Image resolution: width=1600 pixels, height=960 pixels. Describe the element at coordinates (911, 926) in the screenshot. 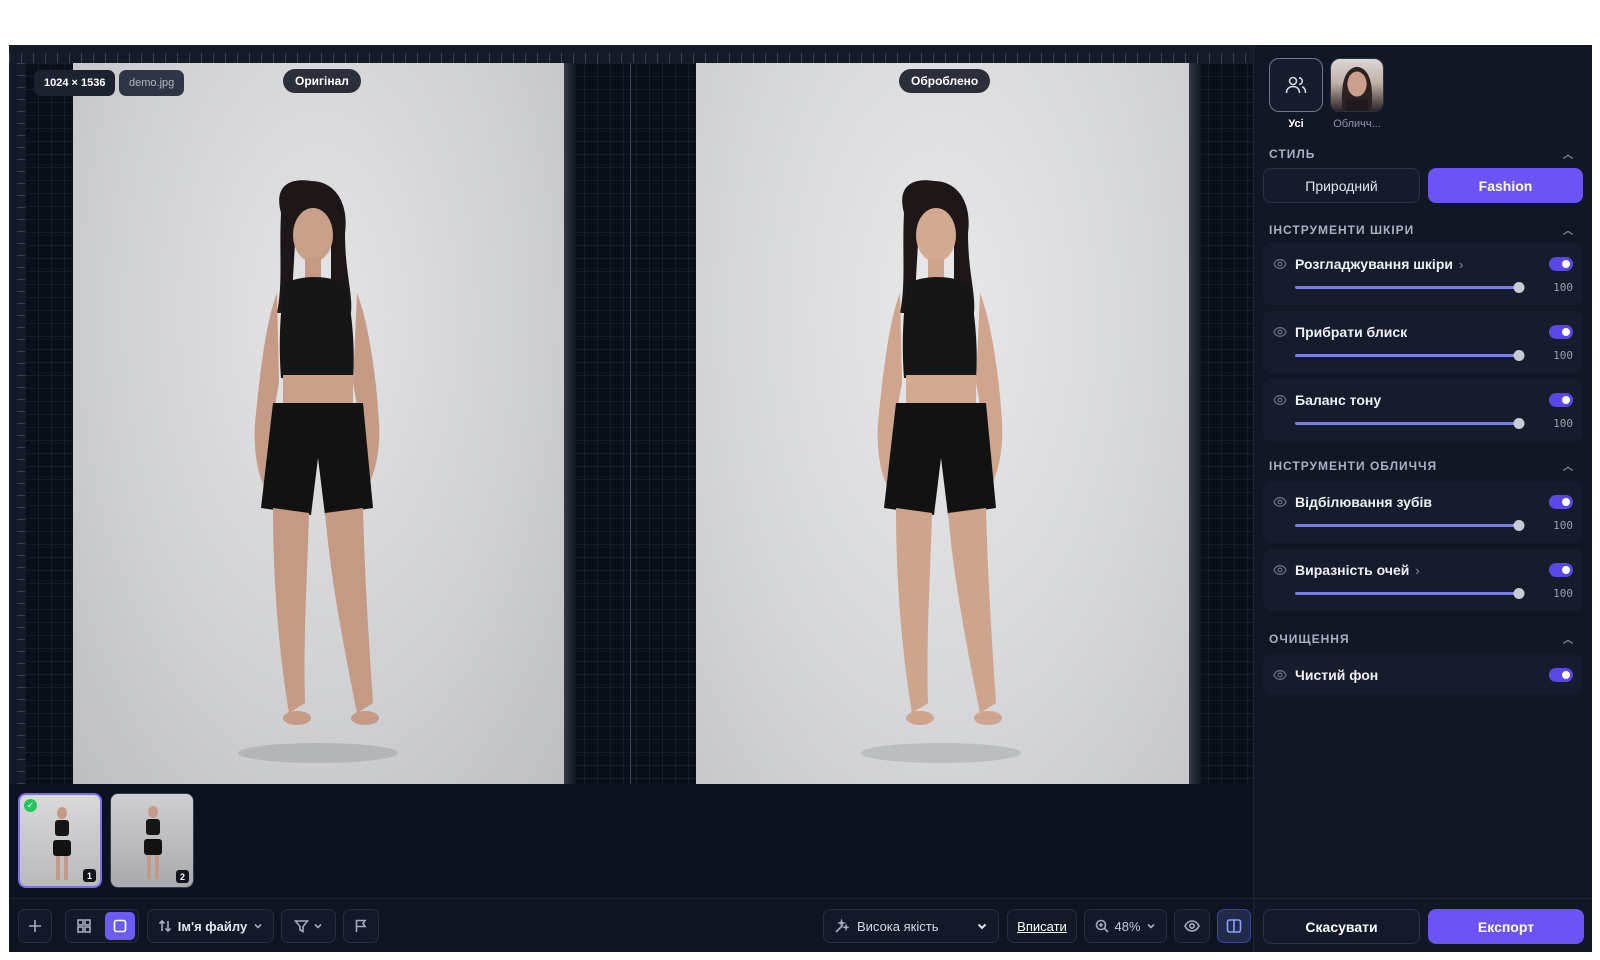

I see `quality-dropdown: Висока якість` at that location.